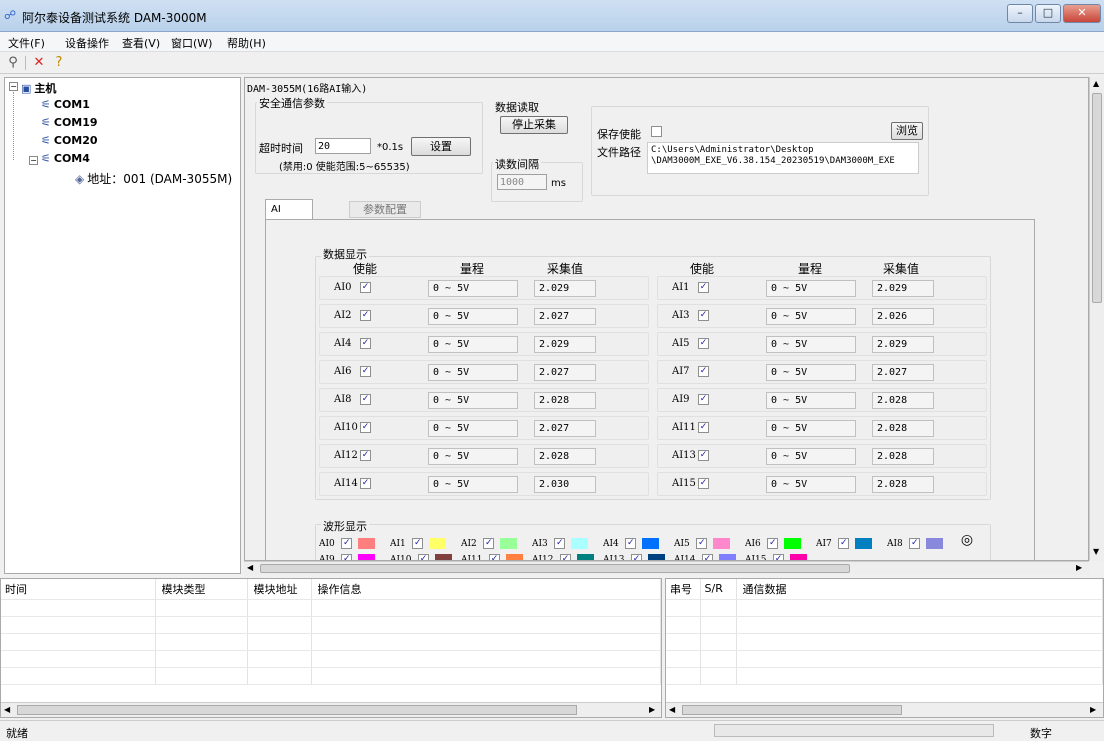 The image size is (1104, 741). Describe the element at coordinates (534, 125) in the screenshot. I see `stop-capture-button: 停止采集` at that location.